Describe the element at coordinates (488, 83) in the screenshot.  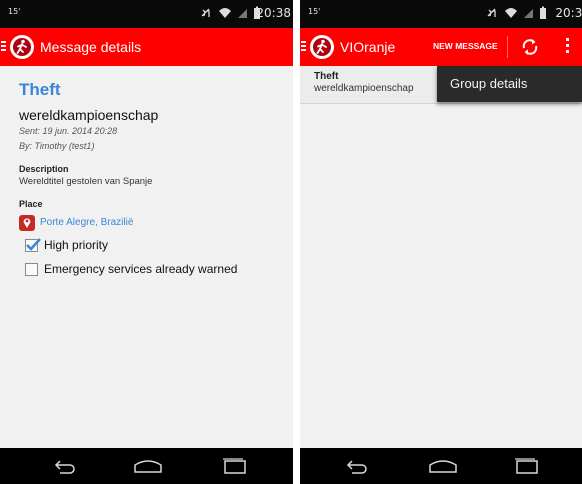
I see `menu-item-group-details: Group details` at that location.